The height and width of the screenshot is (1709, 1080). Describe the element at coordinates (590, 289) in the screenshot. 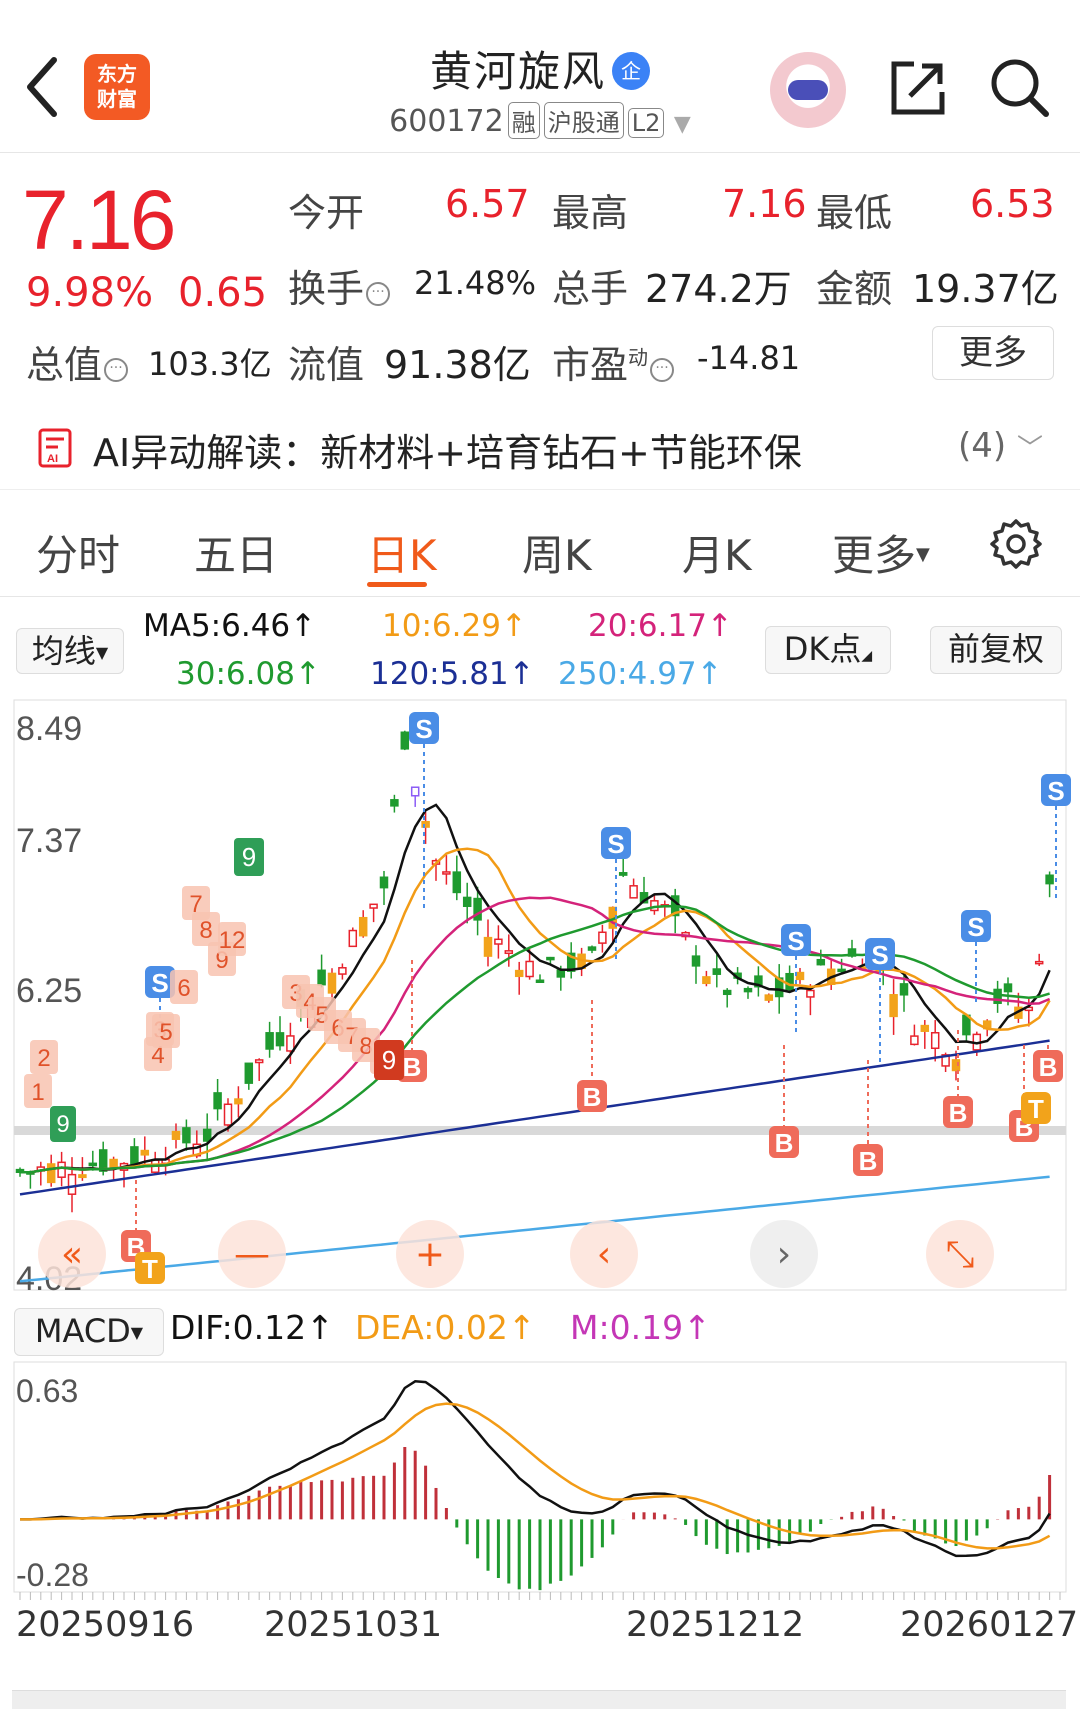

I see `volume-label: 总手` at that location.